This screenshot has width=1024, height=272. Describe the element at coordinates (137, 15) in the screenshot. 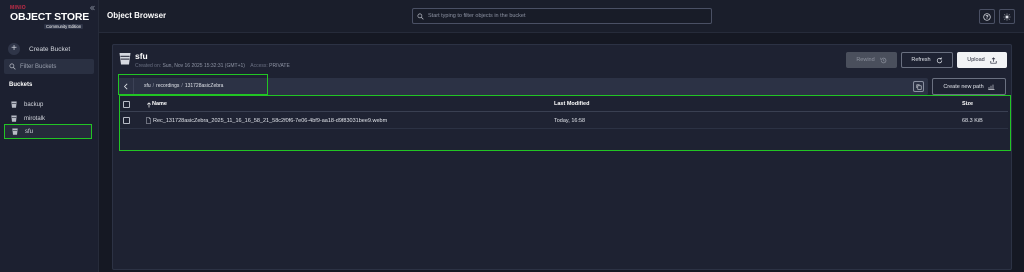

I see `page-title: Object Browser` at that location.